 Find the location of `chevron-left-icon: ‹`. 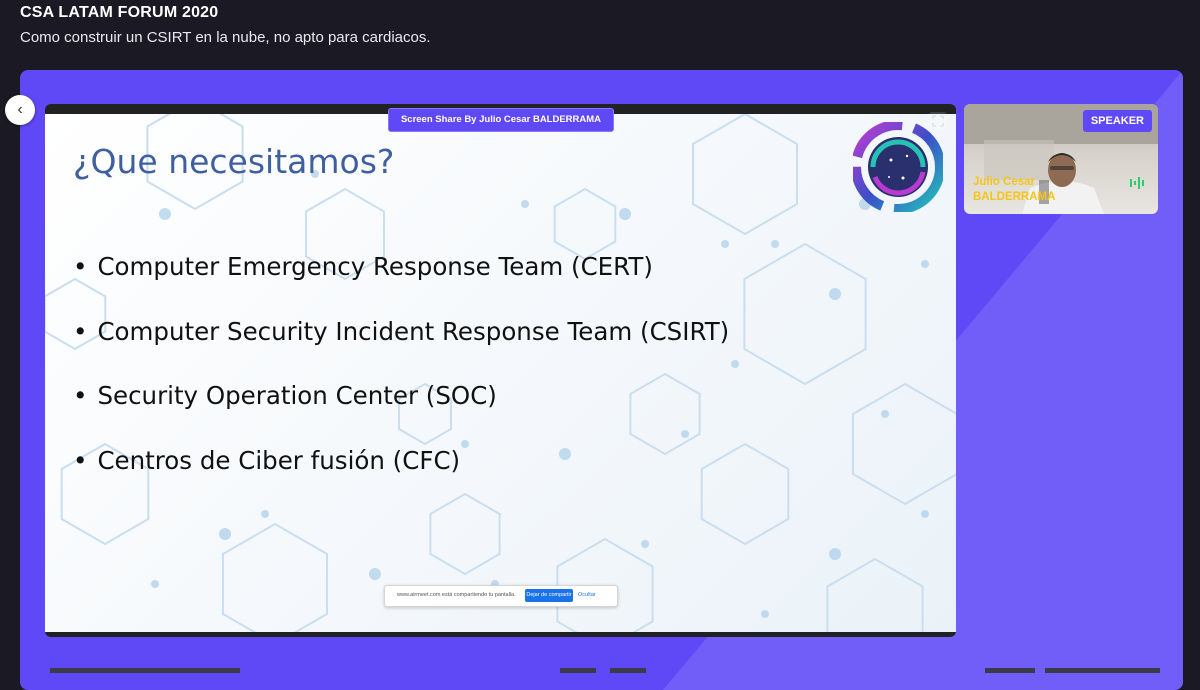

chevron-left-icon: ‹ is located at coordinates (20, 109).